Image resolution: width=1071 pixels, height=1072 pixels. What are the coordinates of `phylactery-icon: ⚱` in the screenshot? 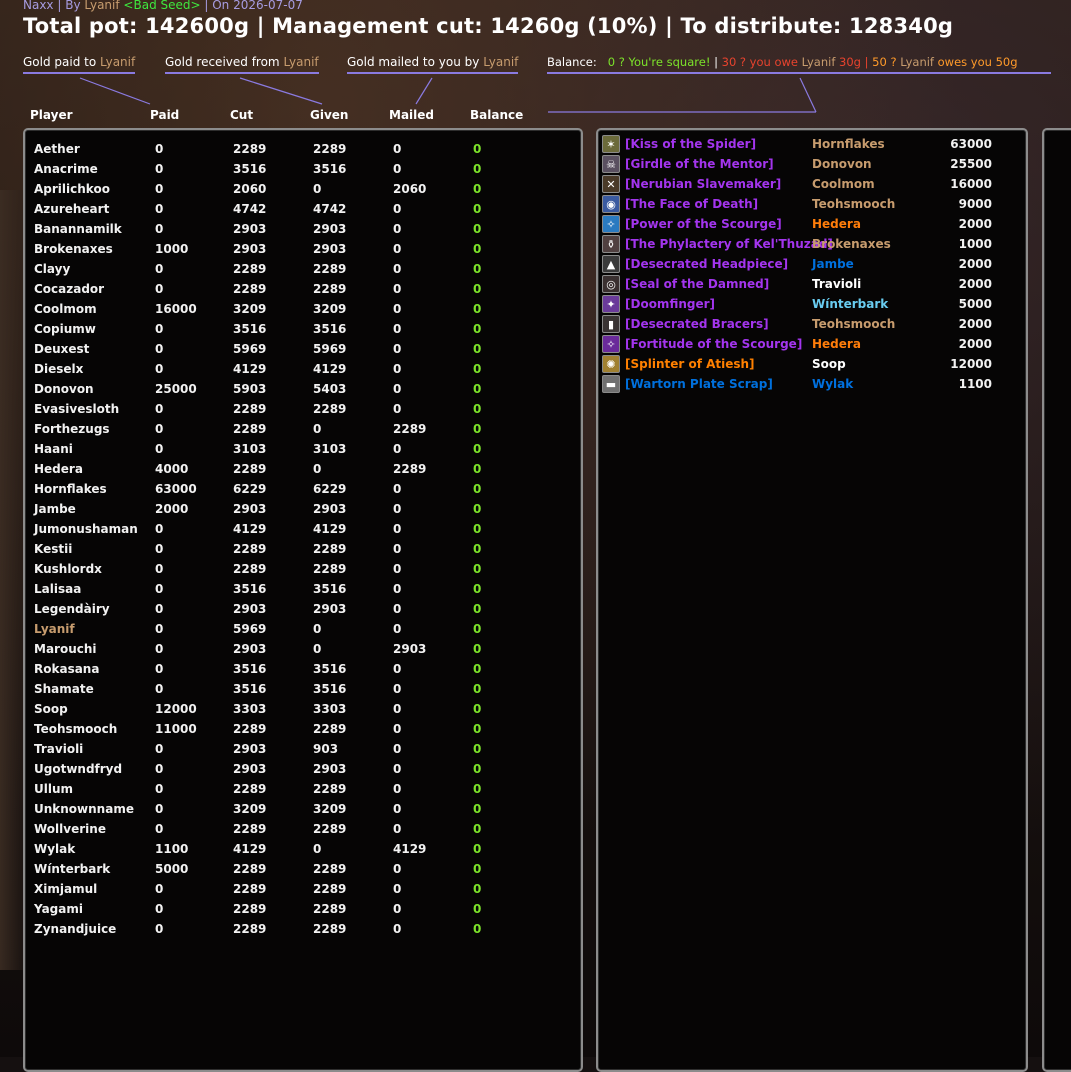 It's located at (611, 244).